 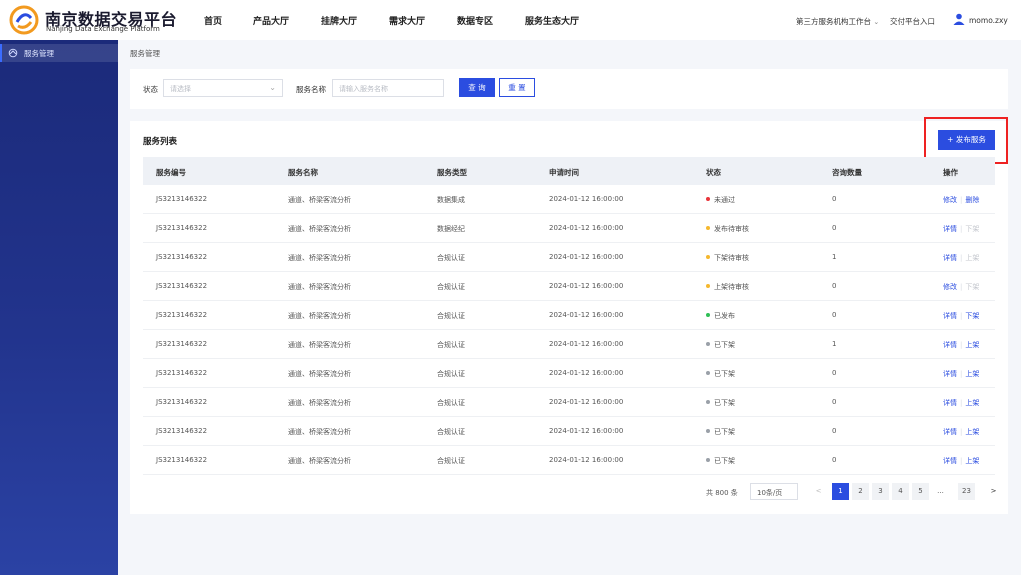 I want to click on page-button: 5, so click(x=920, y=491).